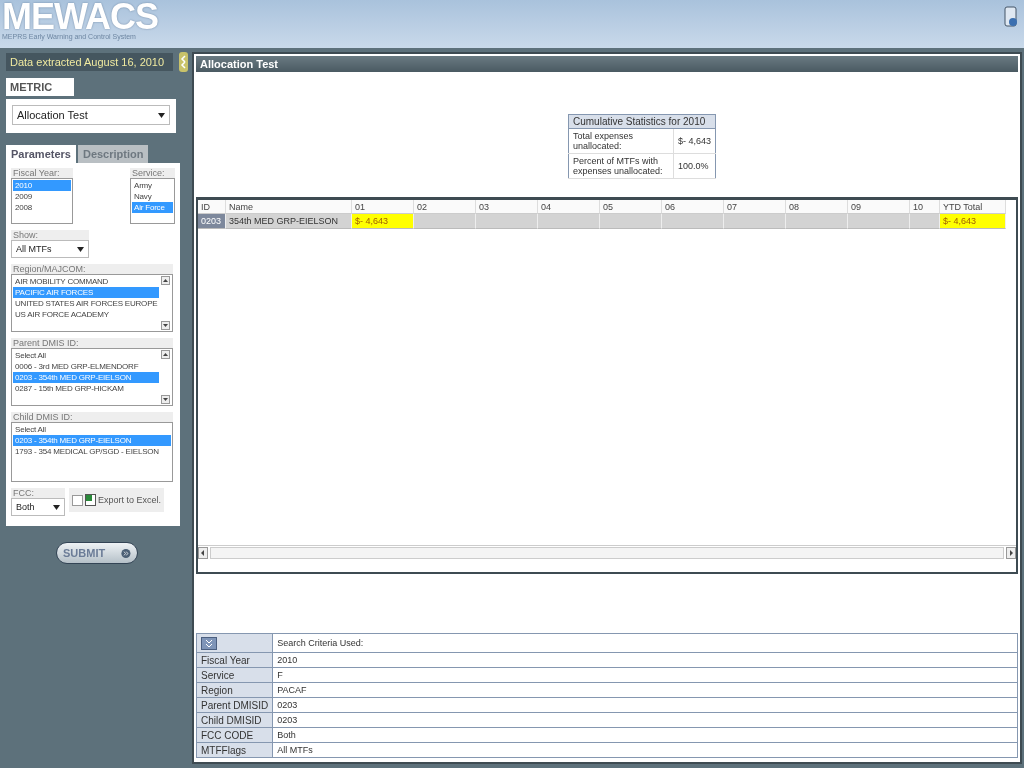 This screenshot has width=1024, height=768. I want to click on column-header: YTD Total, so click(973, 207).